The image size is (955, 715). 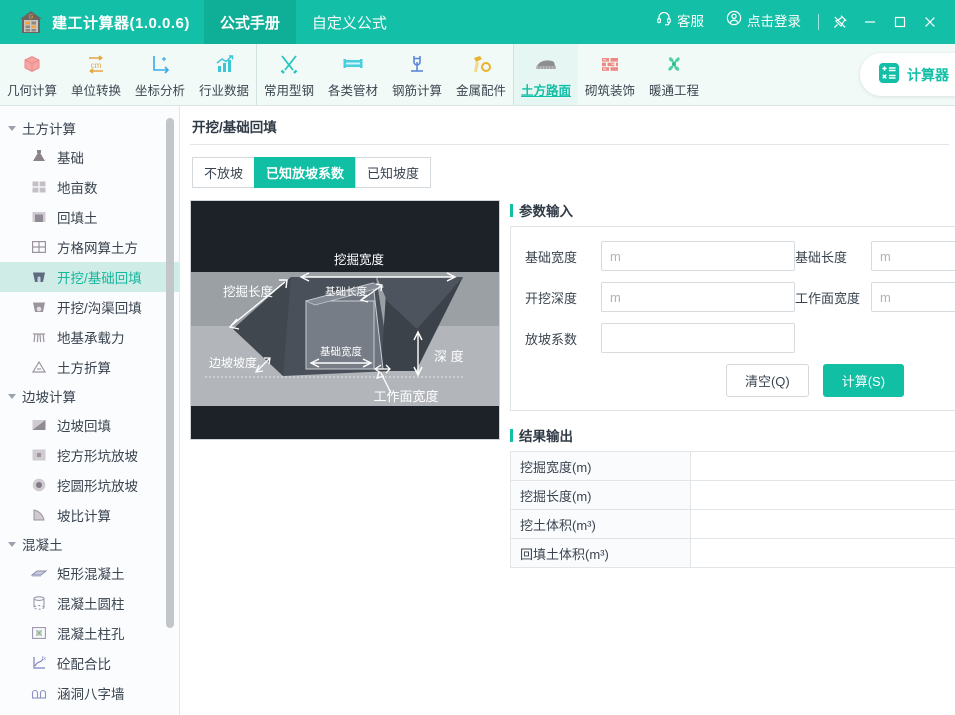 I want to click on soil-convert-icon, so click(x=39, y=367).